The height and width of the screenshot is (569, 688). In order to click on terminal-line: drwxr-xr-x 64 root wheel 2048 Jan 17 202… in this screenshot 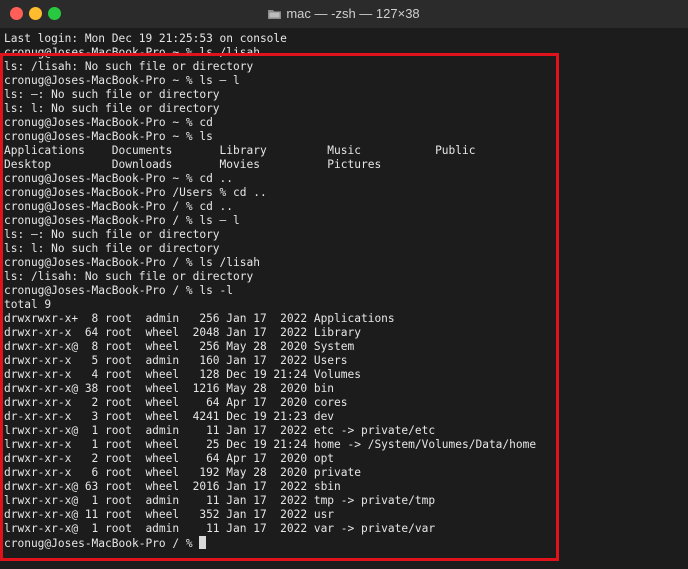, I will do `click(182, 332)`.